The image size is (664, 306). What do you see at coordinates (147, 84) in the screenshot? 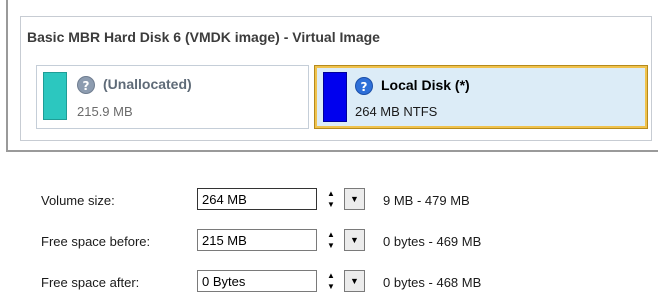
I see `partition-name: (Unallocated)` at bounding box center [147, 84].